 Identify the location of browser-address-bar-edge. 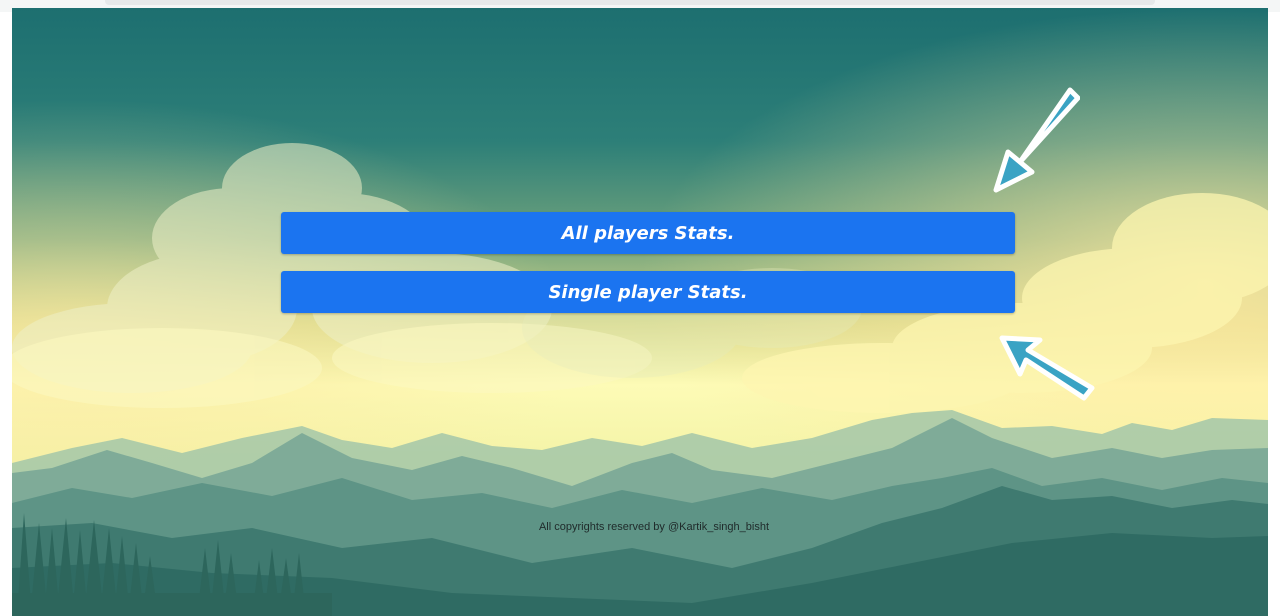
(630, 2).